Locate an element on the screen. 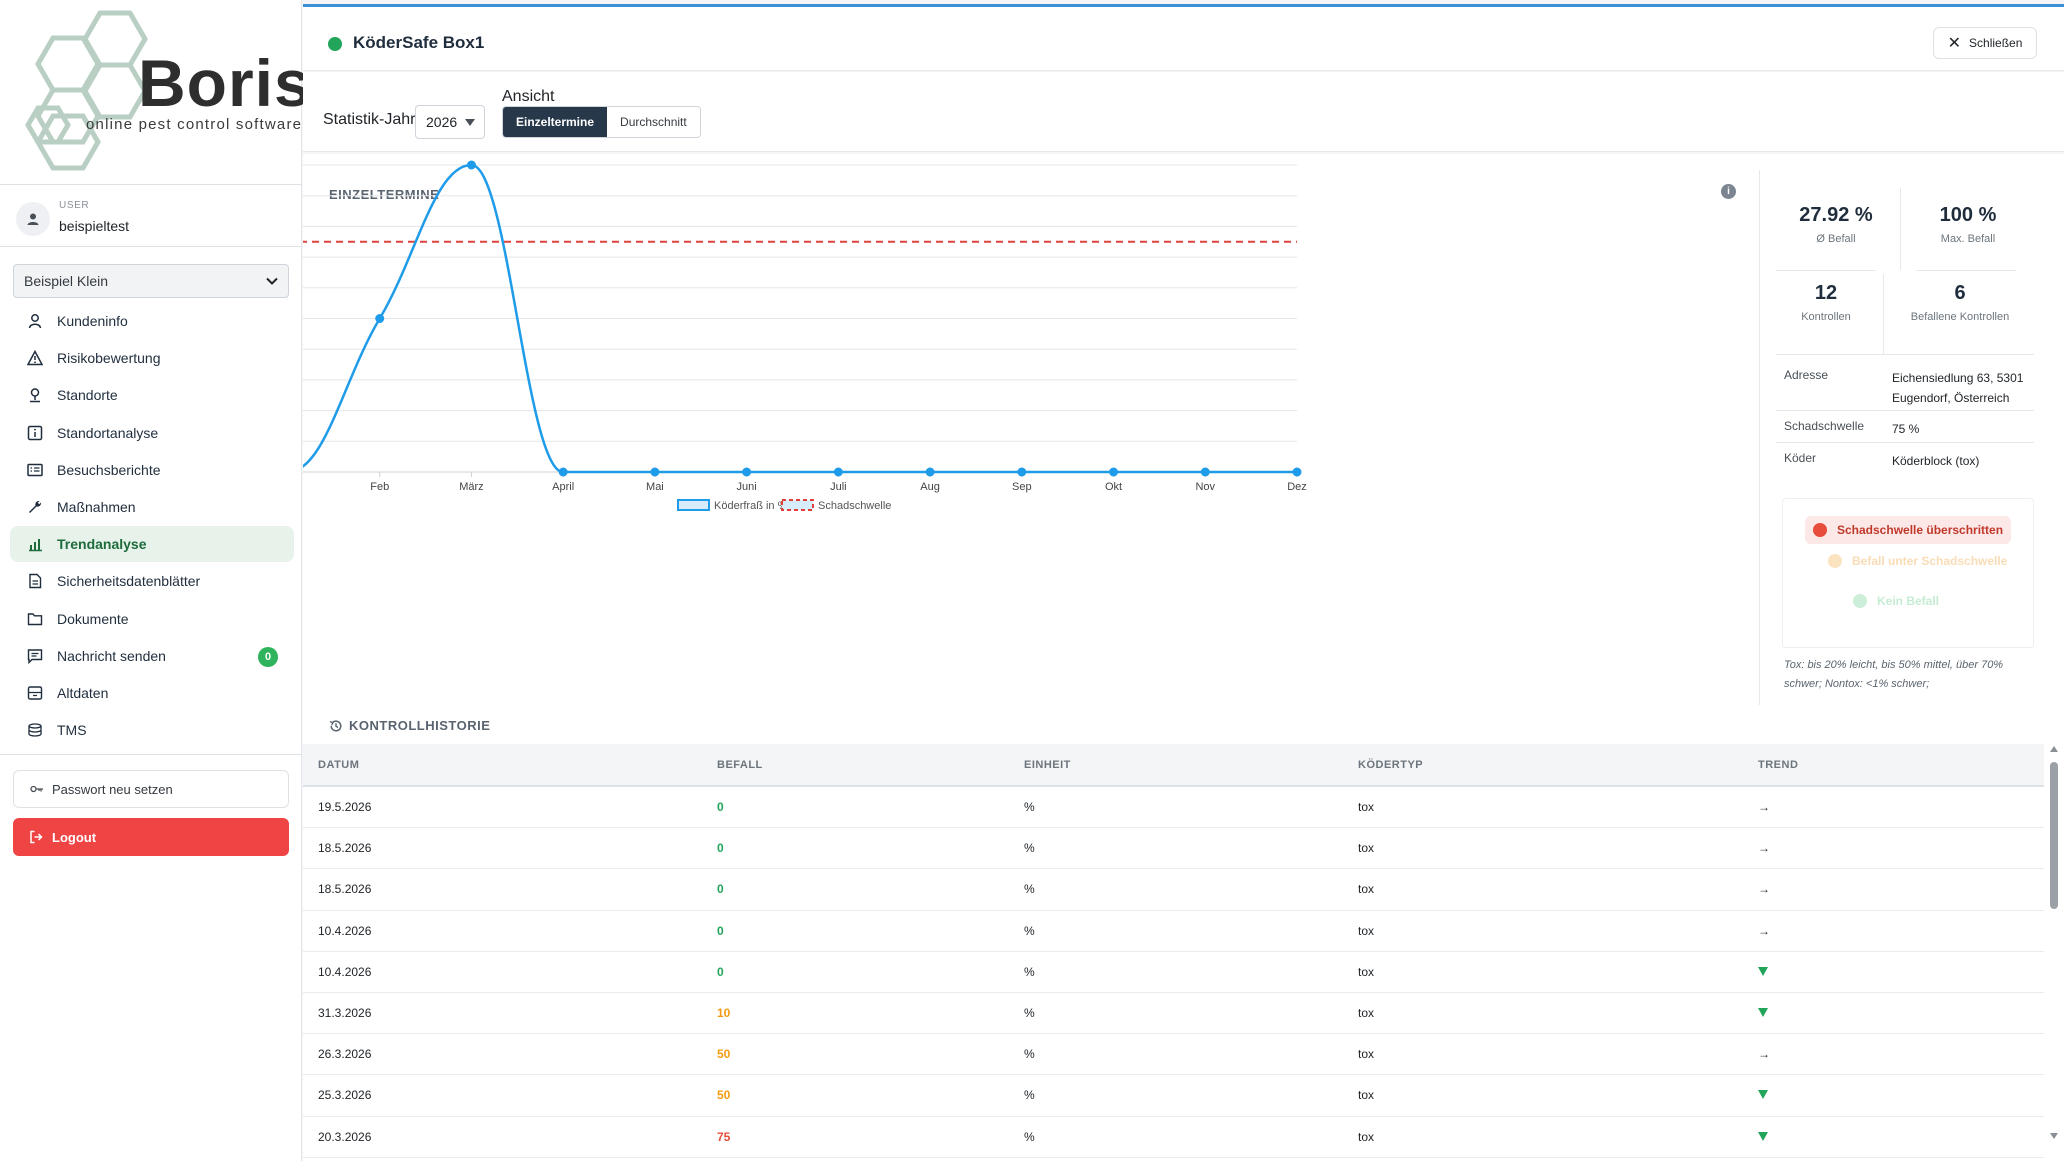 Image resolution: width=2064 pixels, height=1161 pixels. sidebar-item-risikobewertung: Risikobewertung is located at coordinates (152, 358).